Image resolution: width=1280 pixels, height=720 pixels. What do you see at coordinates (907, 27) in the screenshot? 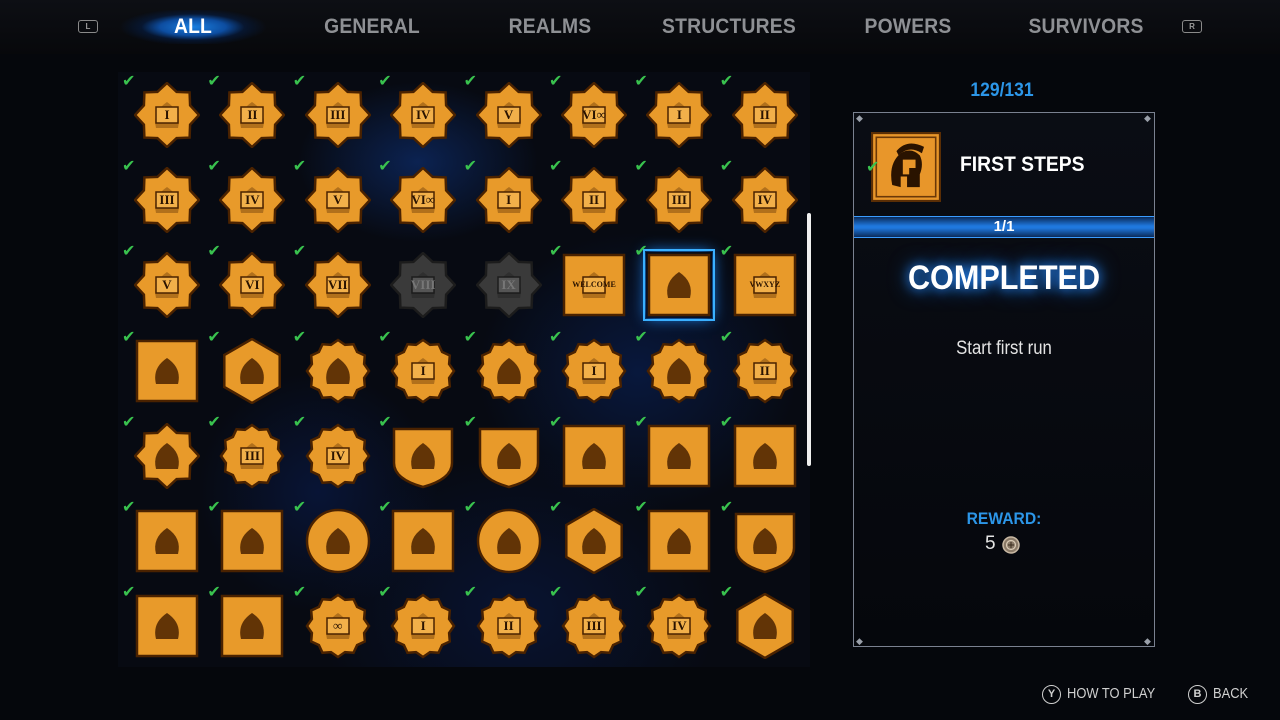
I see `tab-powers: POWERS` at bounding box center [907, 27].